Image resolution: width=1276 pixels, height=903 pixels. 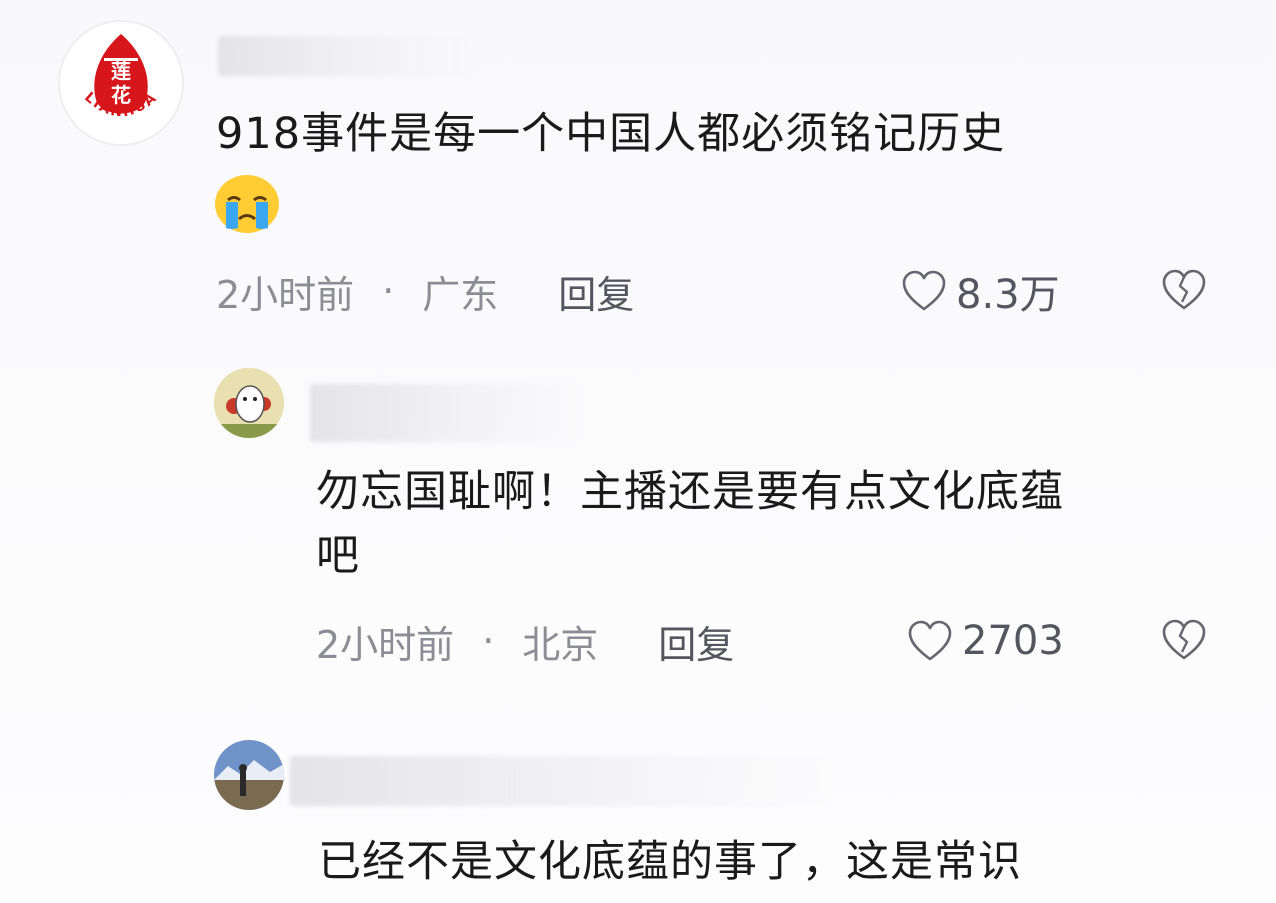 I want to click on comment-text-line: 吧, so click(x=338, y=556).